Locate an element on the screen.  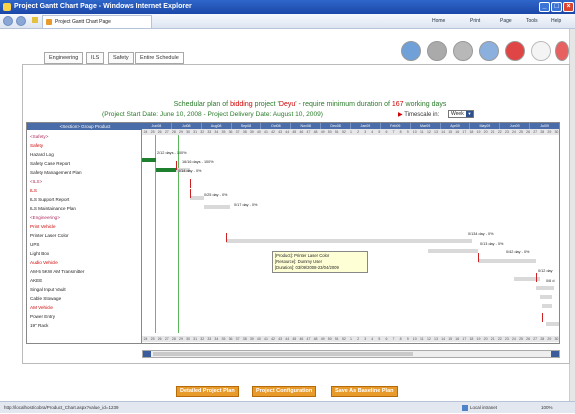
back-icon is located at coordinates (8, 21).